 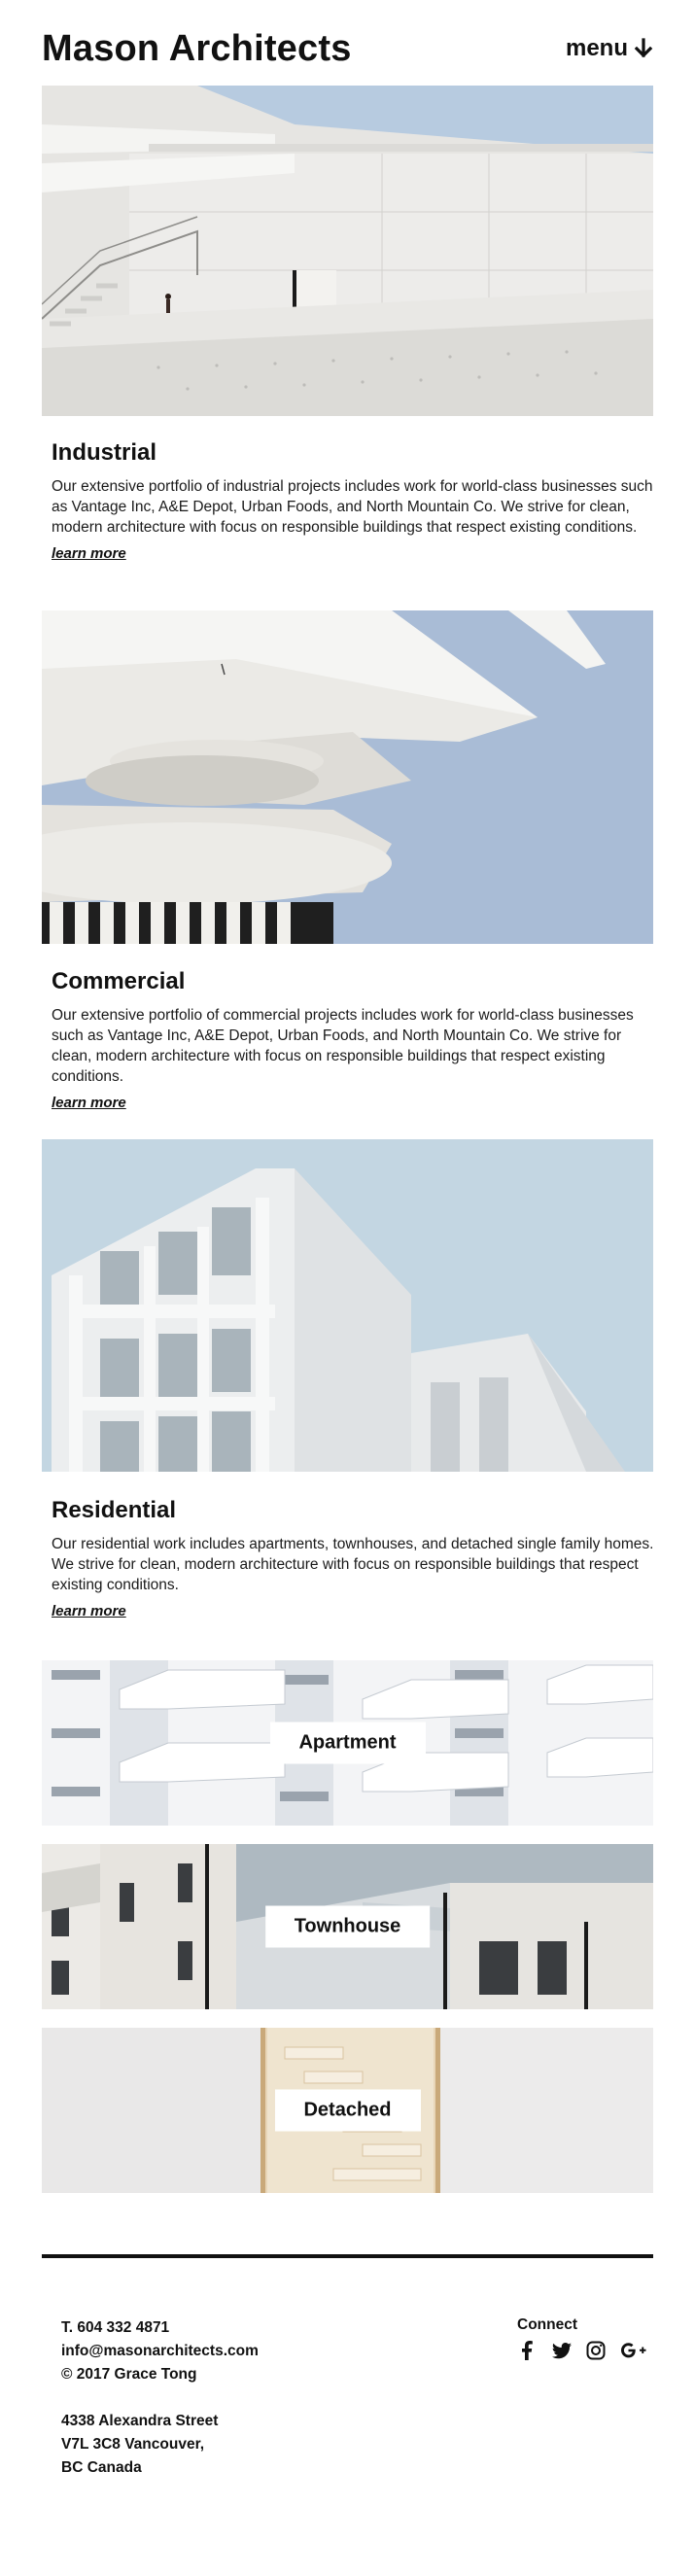 I want to click on social-links, so click(x=582, y=2351).